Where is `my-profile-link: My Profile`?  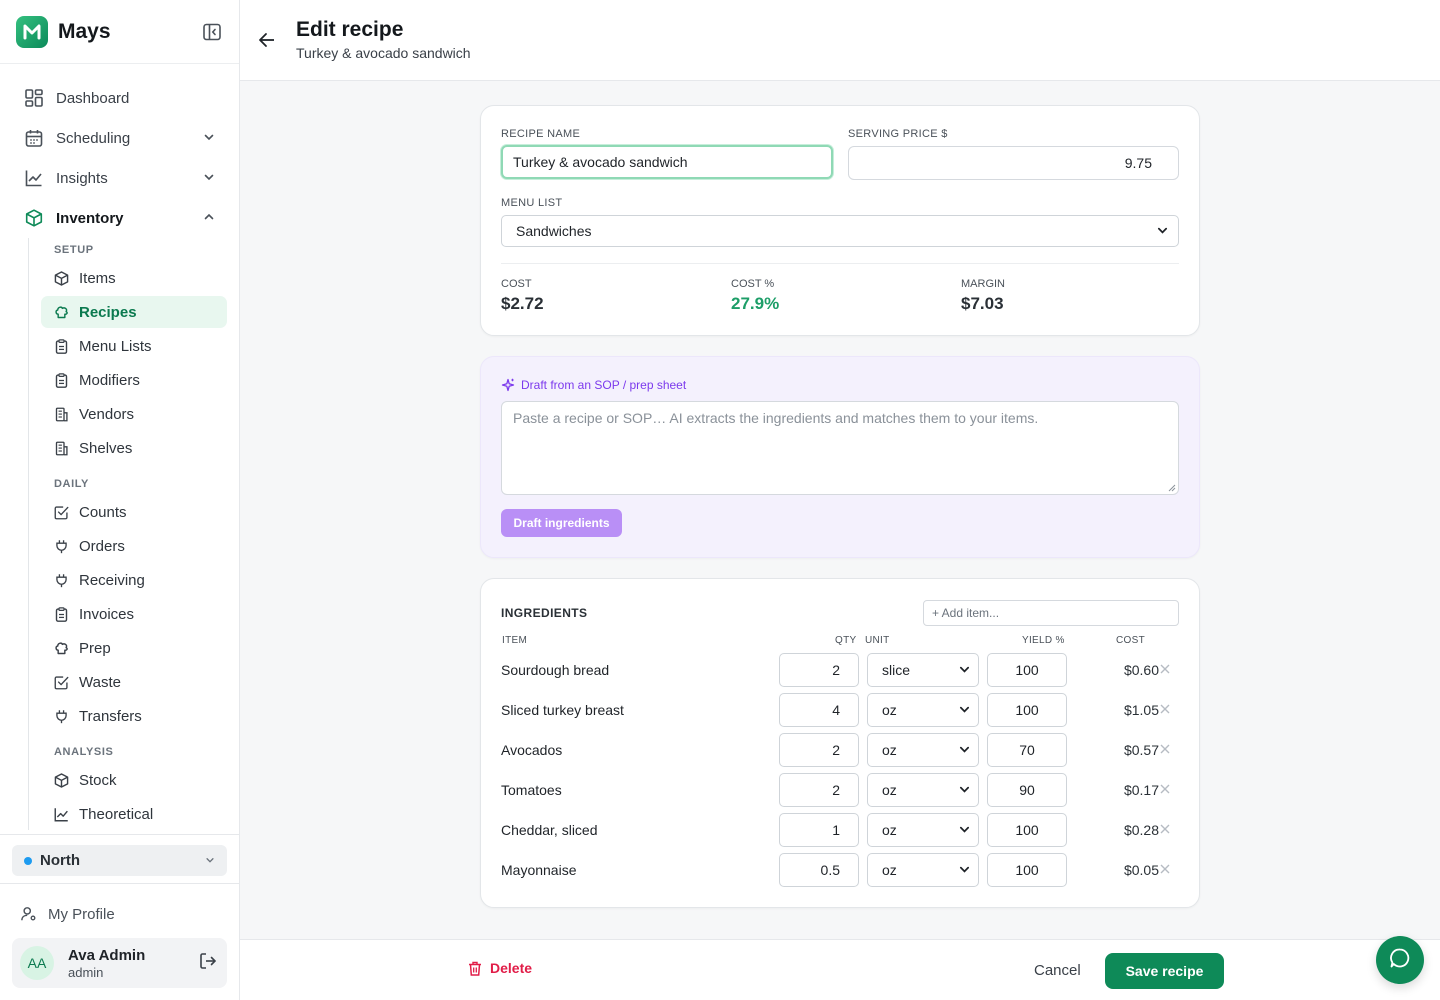
my-profile-link: My Profile is located at coordinates (119, 914).